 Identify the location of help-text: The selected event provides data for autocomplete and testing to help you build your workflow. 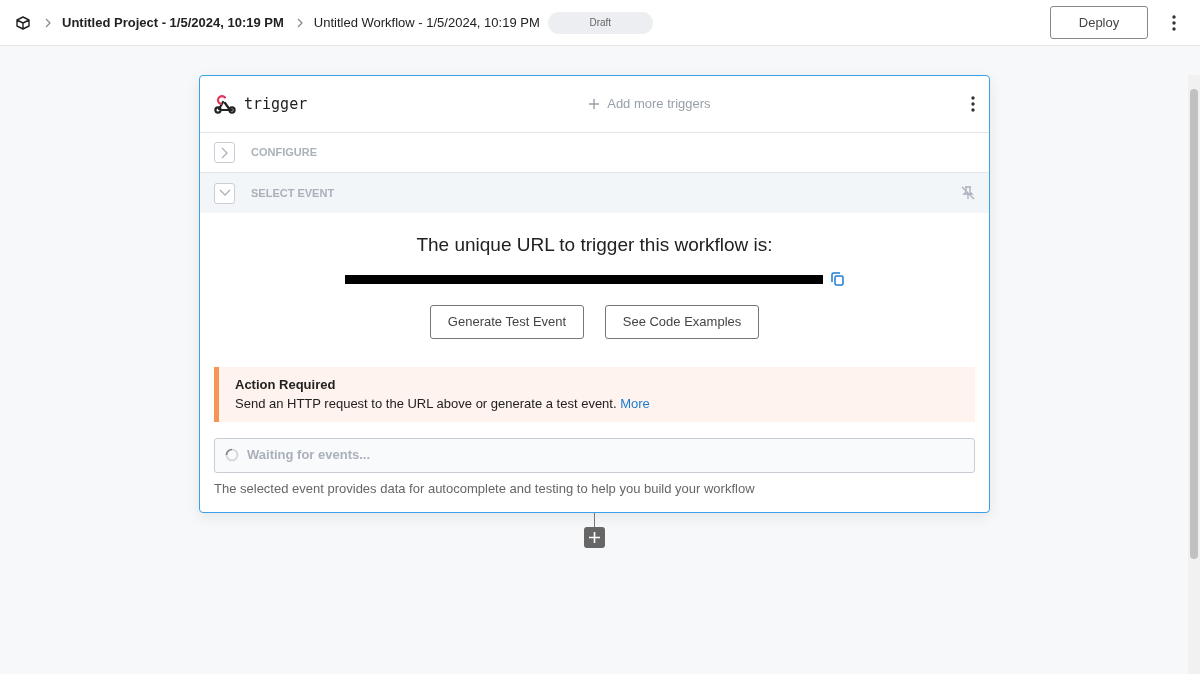
(485, 488).